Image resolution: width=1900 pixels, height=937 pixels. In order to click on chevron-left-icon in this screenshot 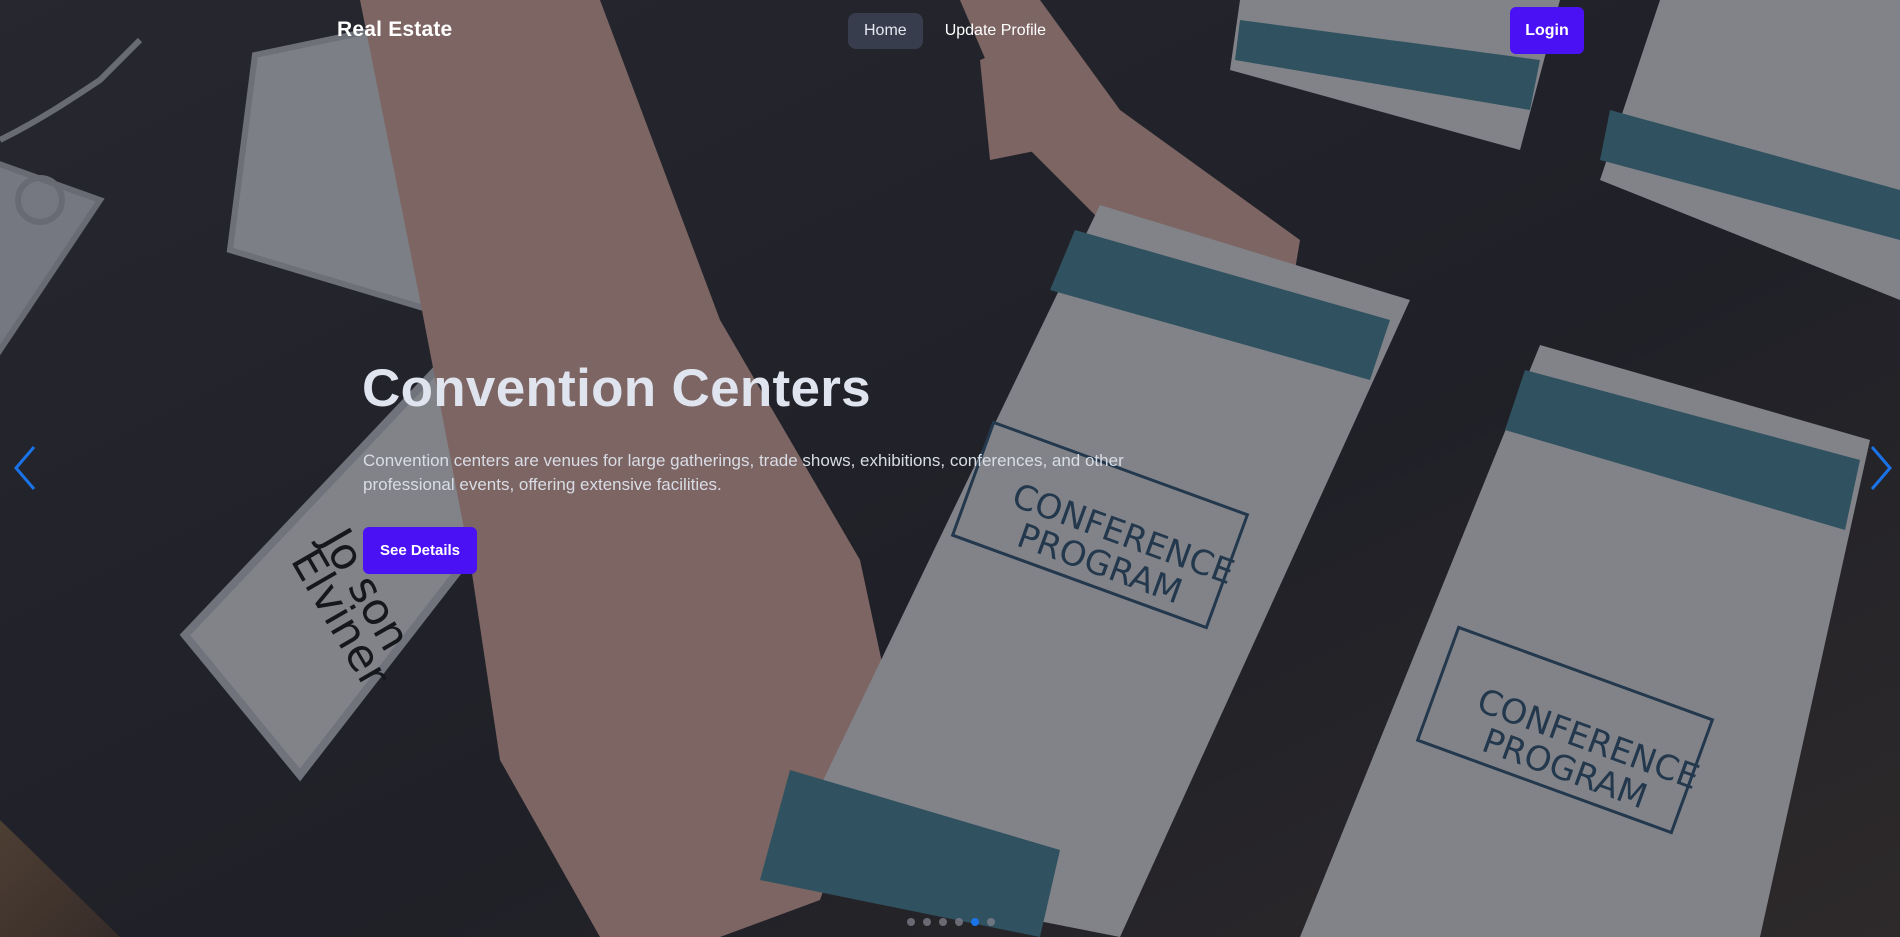, I will do `click(25, 468)`.